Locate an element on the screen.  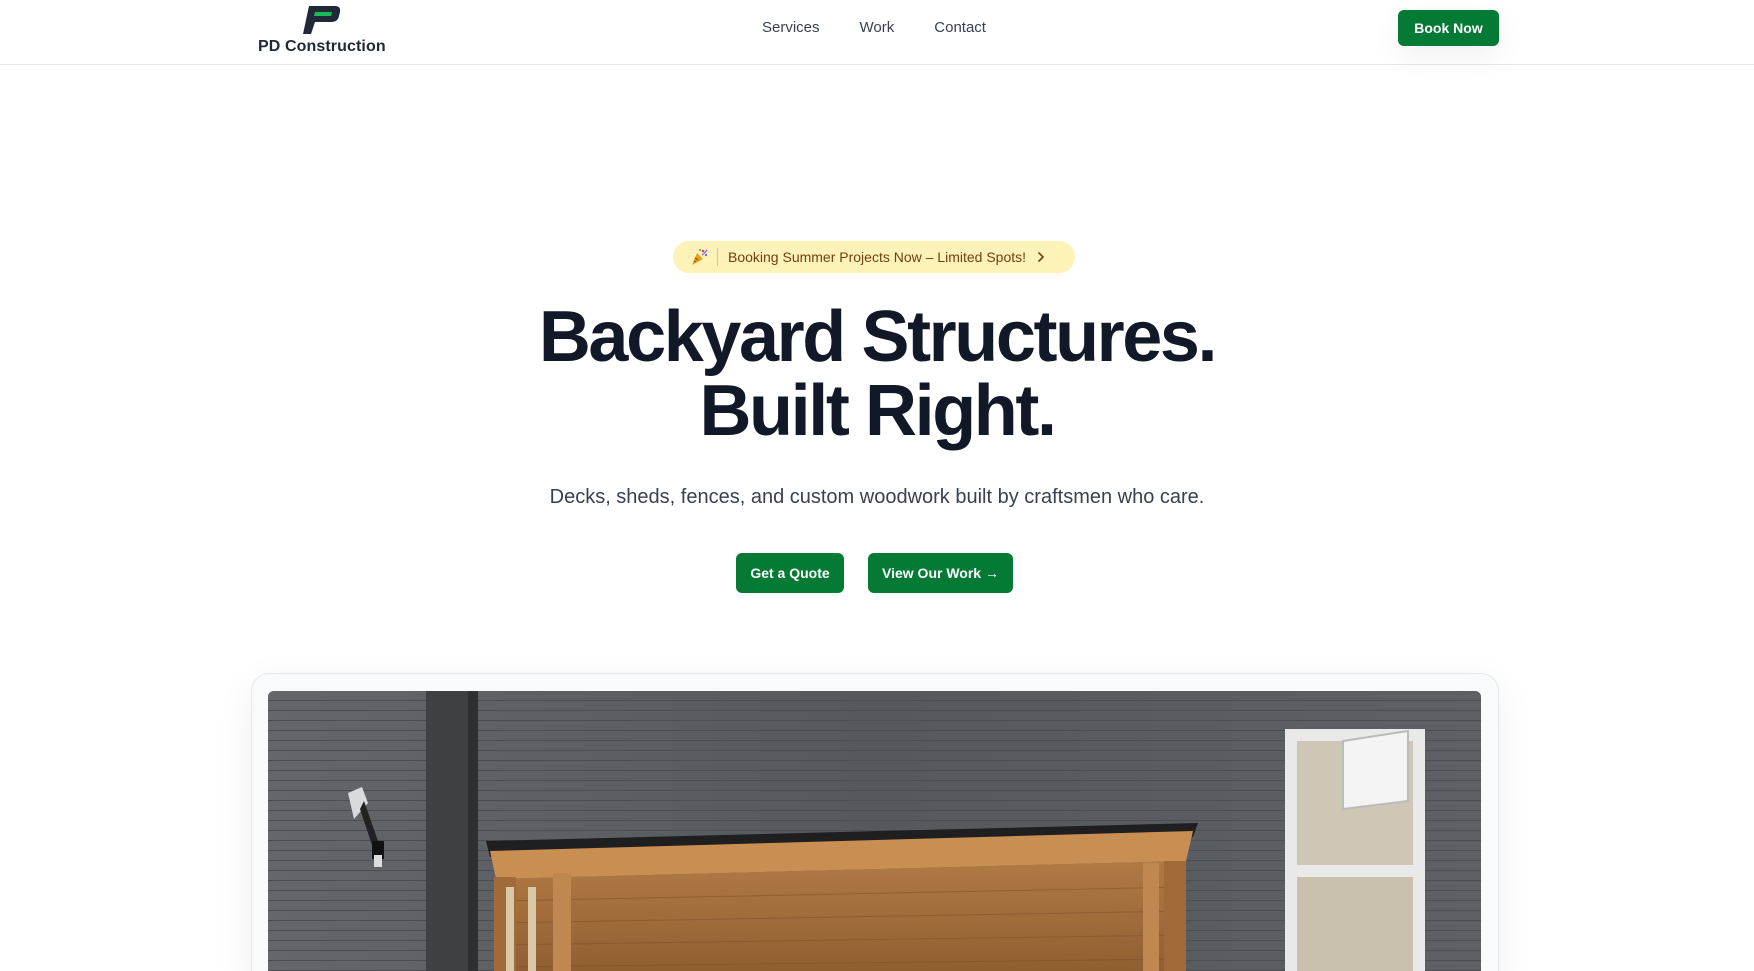
logo-link: PD Construction is located at coordinates (322, 31).